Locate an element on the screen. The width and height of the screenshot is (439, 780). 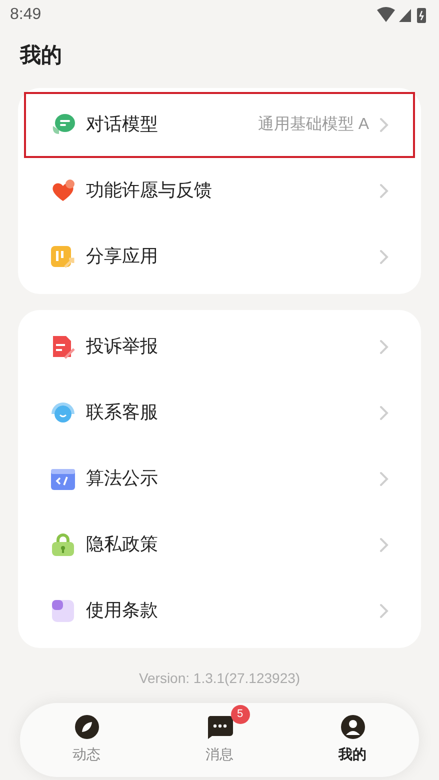
tab: 5 消息 is located at coordinates (219, 739).